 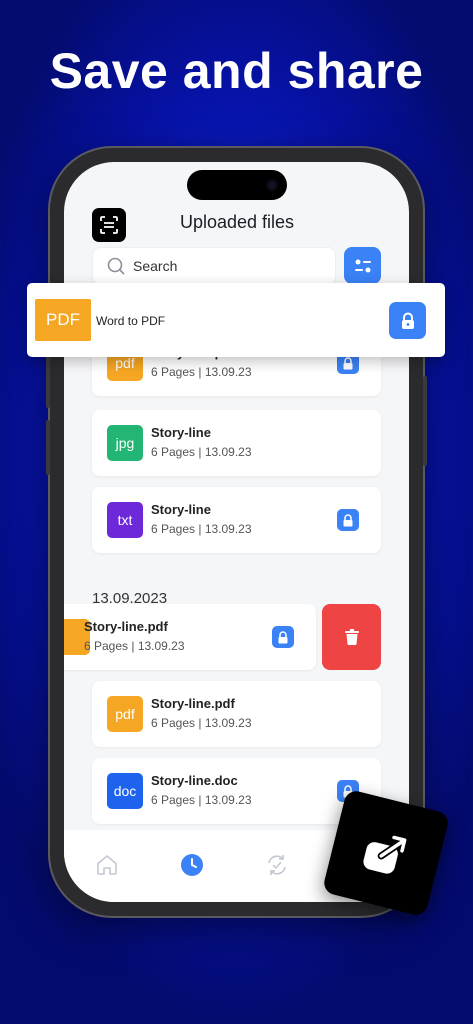 I want to click on search-input: Search, so click(x=214, y=266).